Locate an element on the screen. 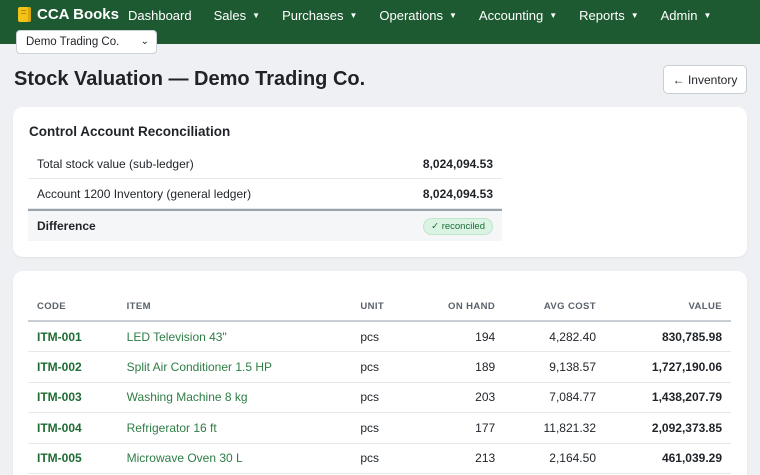  nav-sales-label: Sales is located at coordinates (230, 15).